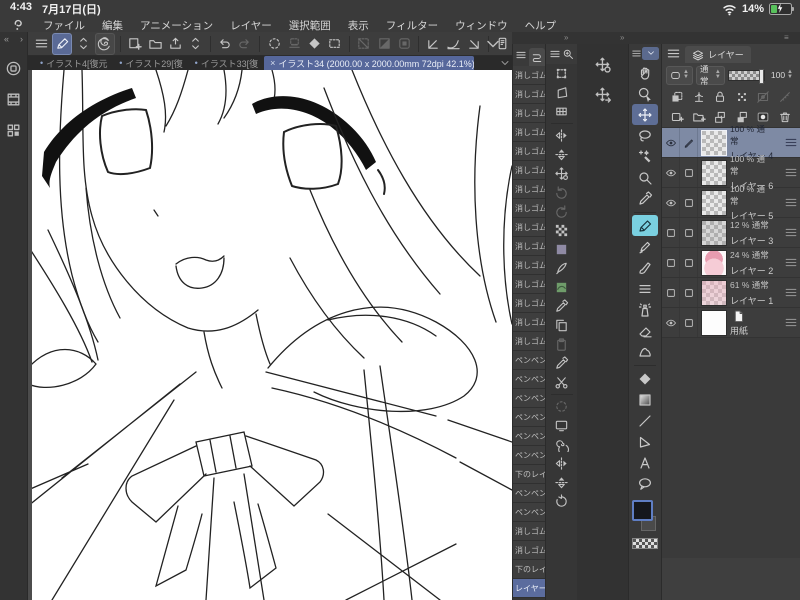 The width and height of the screenshot is (800, 600). Describe the element at coordinates (13, 68) in the screenshot. I see `quick-access-icon` at that location.